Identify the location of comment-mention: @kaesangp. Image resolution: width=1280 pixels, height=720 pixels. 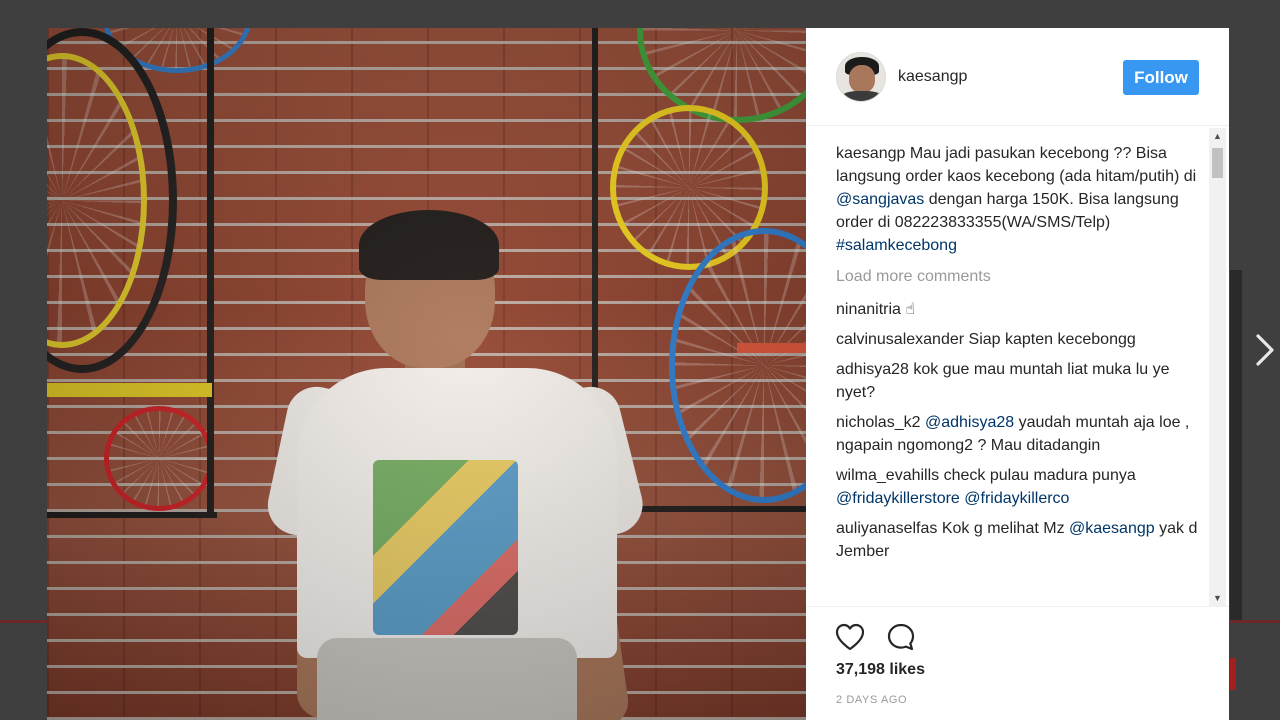
(1112, 528).